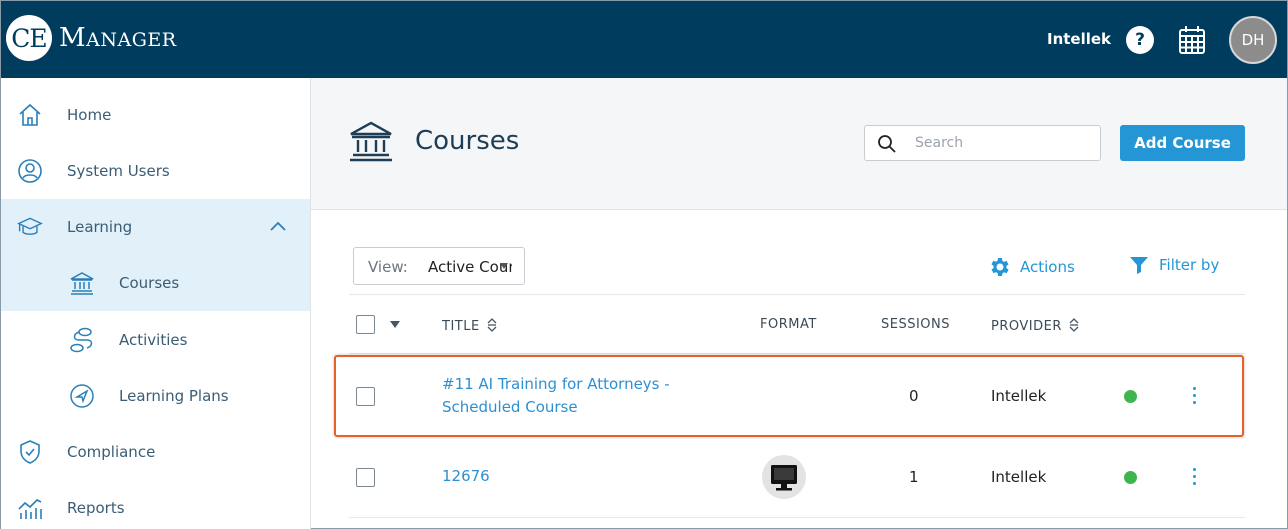 Image resolution: width=1288 pixels, height=529 pixels. Describe the element at coordinates (1002, 143) in the screenshot. I see `search-input` at that location.